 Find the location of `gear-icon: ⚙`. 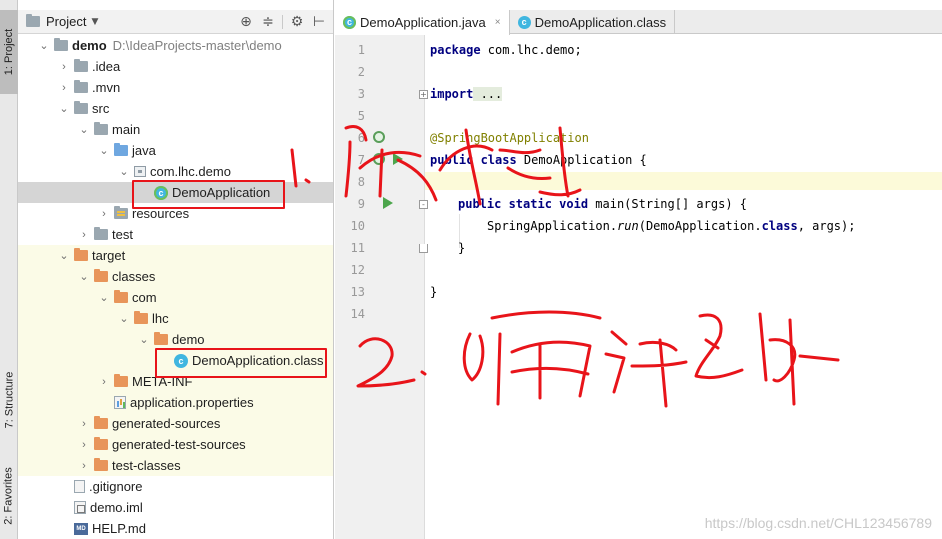

gear-icon: ⚙ is located at coordinates (297, 22).